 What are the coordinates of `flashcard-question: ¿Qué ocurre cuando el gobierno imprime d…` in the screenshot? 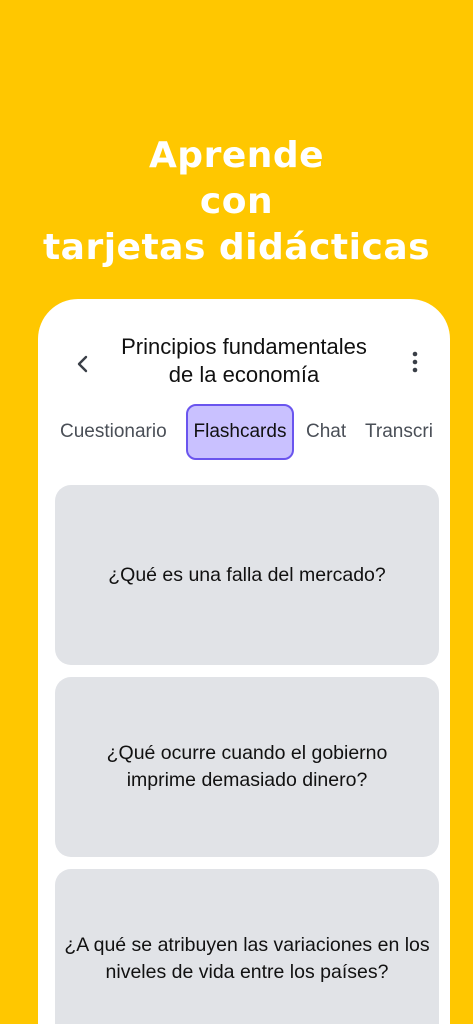 It's located at (247, 766).